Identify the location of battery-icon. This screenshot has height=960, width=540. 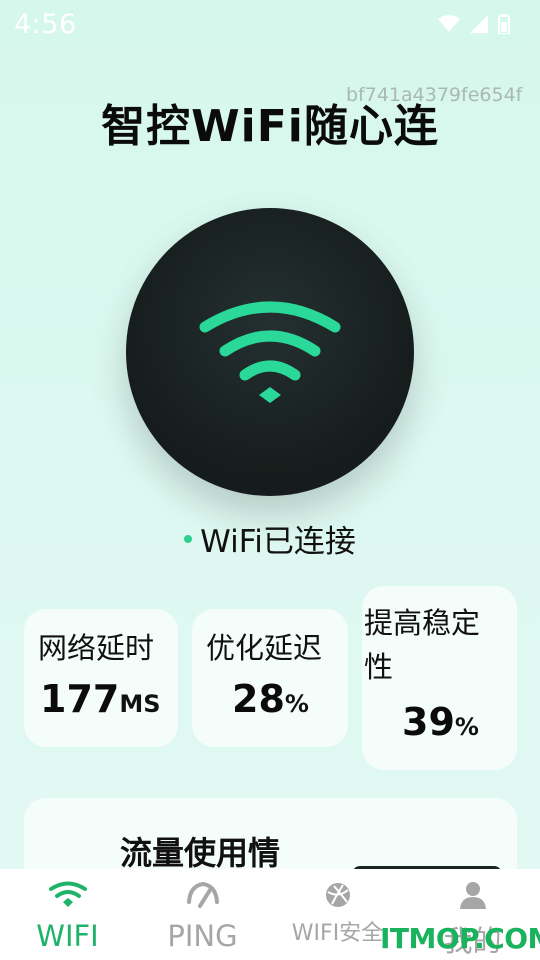
(504, 24).